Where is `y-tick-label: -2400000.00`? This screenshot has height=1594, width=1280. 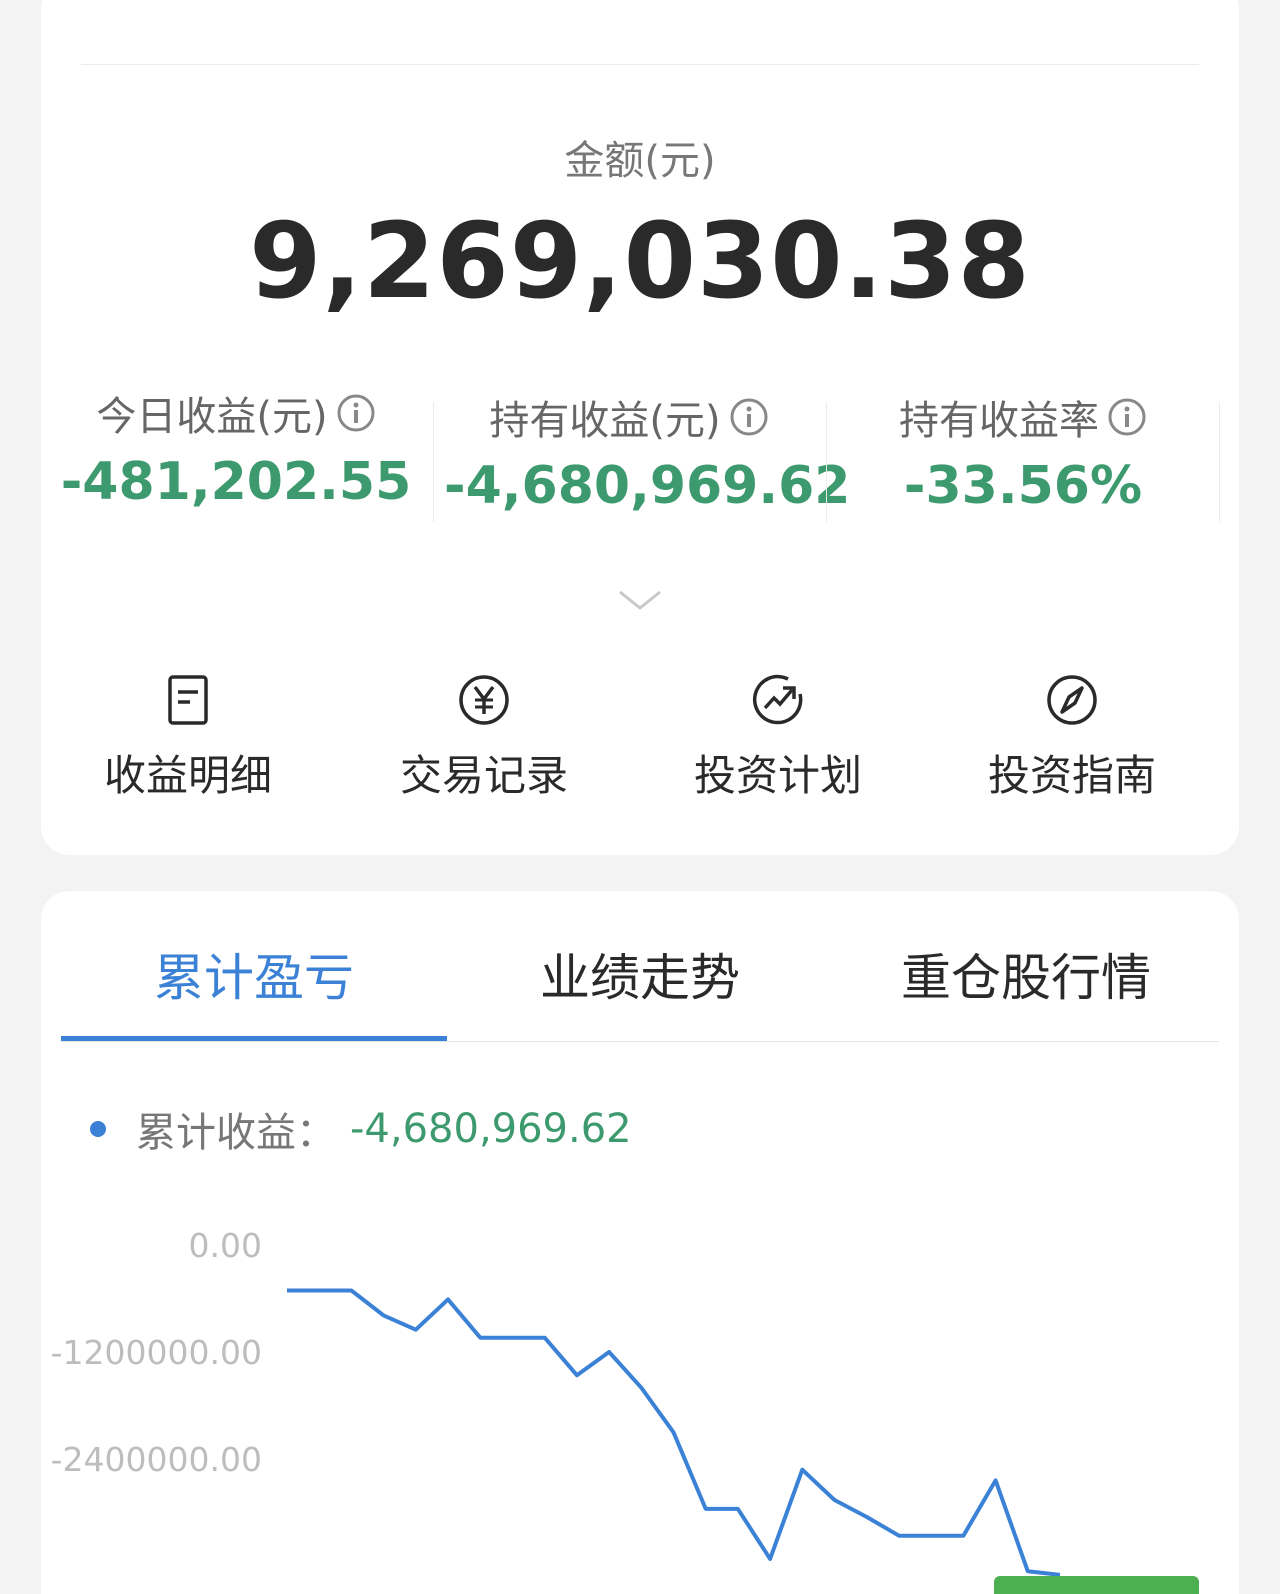 y-tick-label: -2400000.00 is located at coordinates (156, 1459).